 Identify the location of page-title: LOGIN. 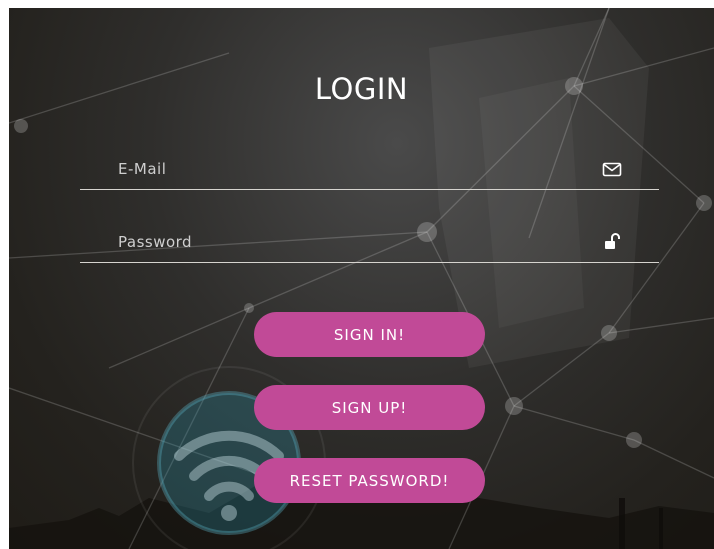
(361, 89).